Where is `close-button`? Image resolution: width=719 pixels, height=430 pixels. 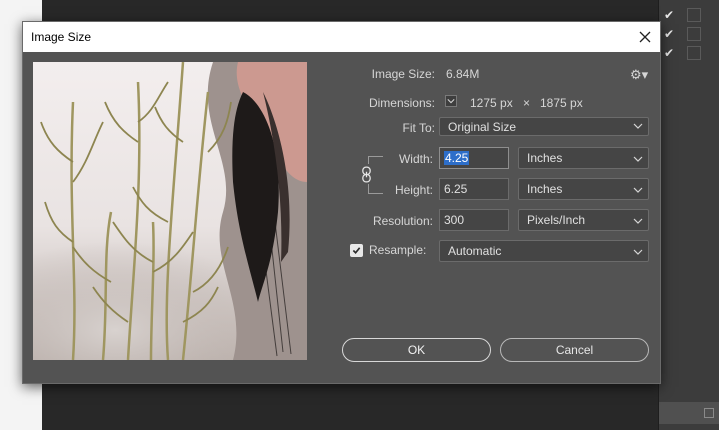
close-button is located at coordinates (645, 37).